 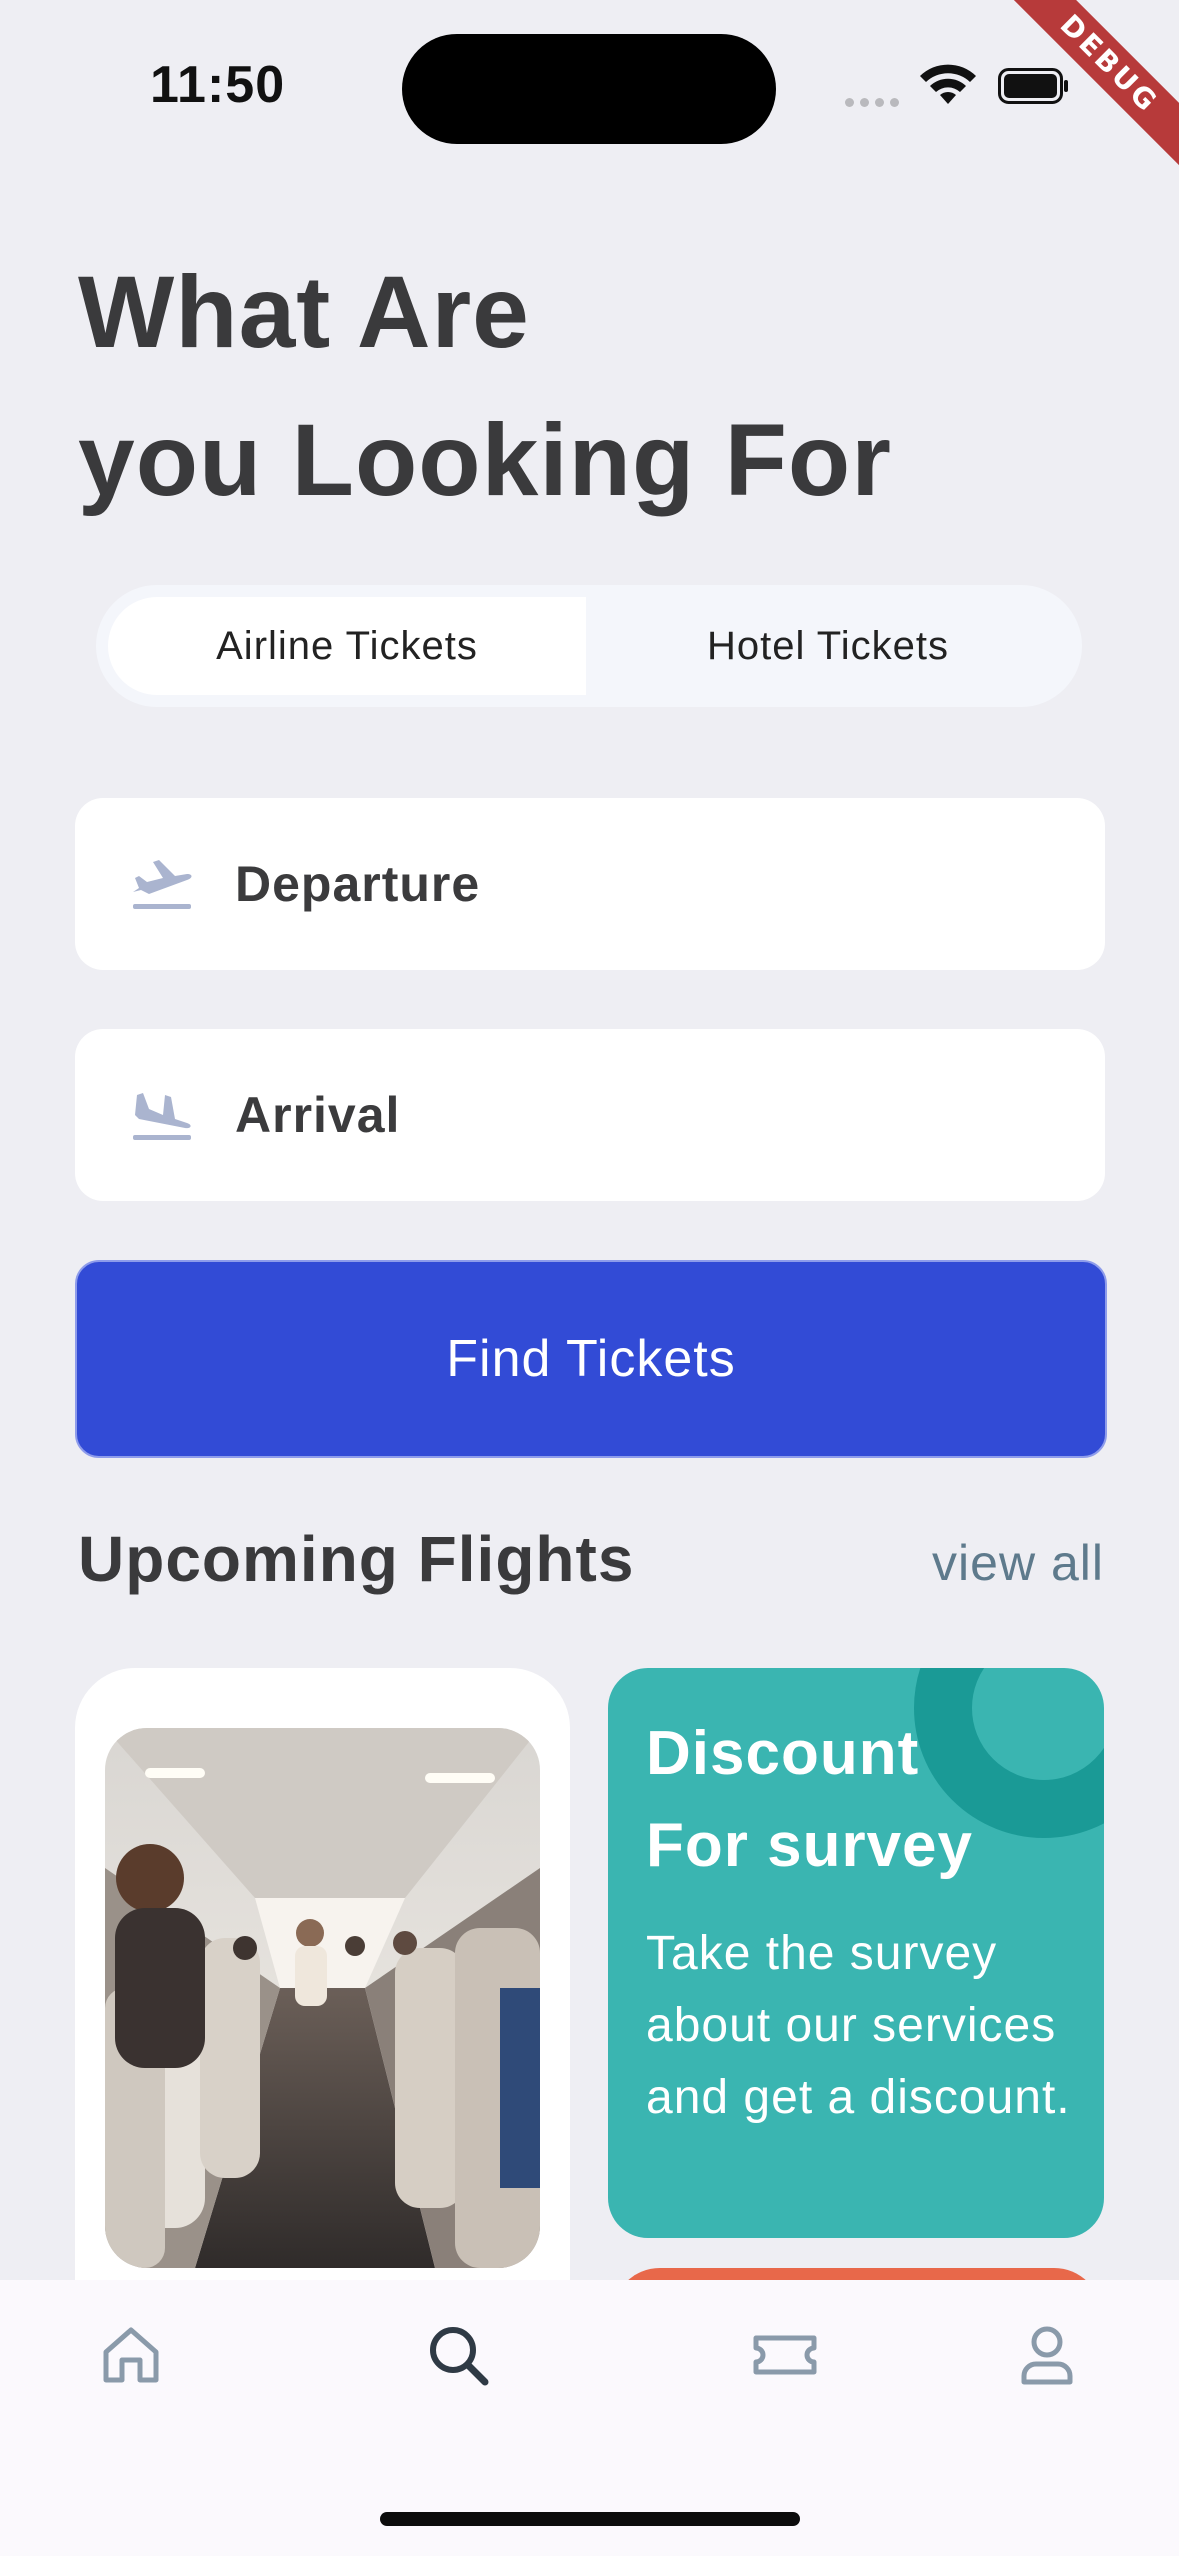 What do you see at coordinates (589, 89) in the screenshot?
I see `dynamic-island` at bounding box center [589, 89].